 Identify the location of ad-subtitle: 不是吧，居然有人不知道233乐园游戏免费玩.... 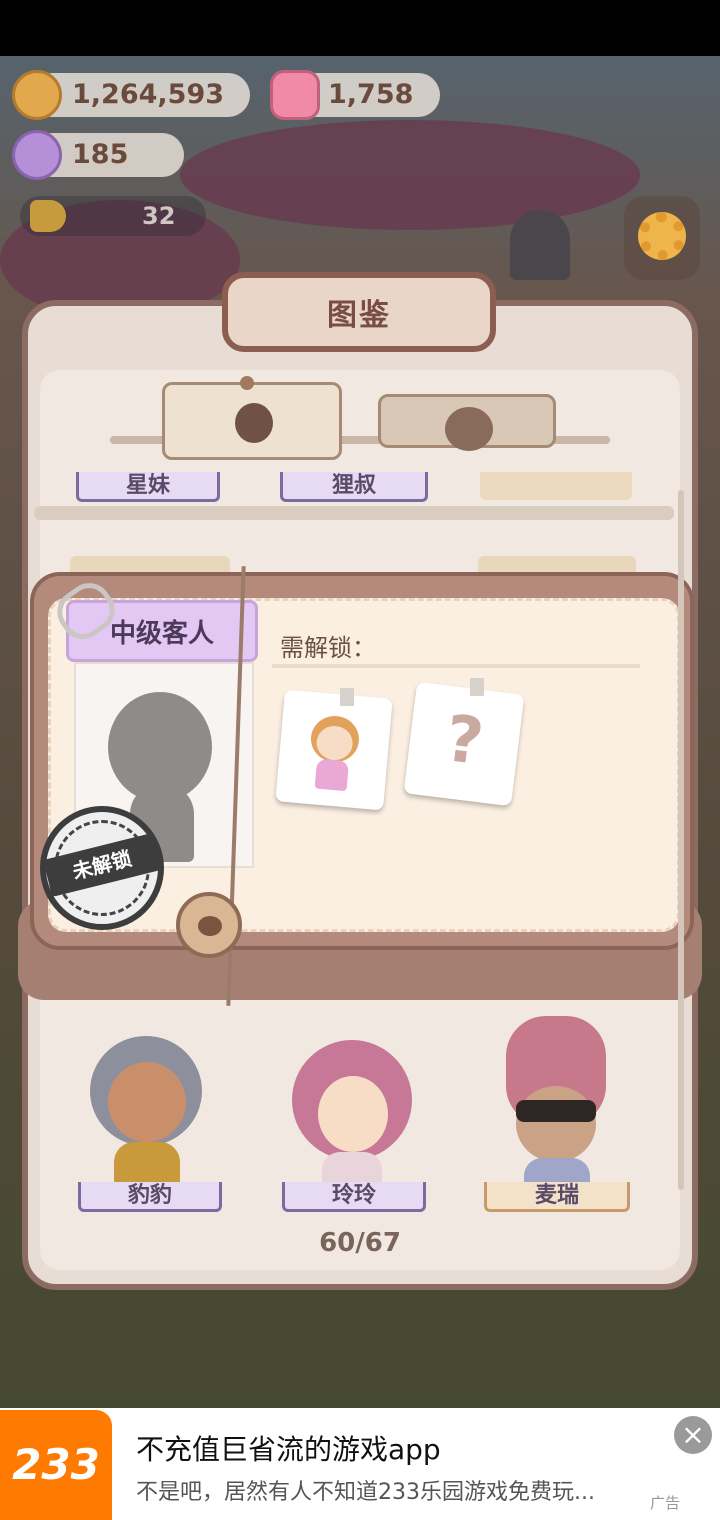
(365, 1490).